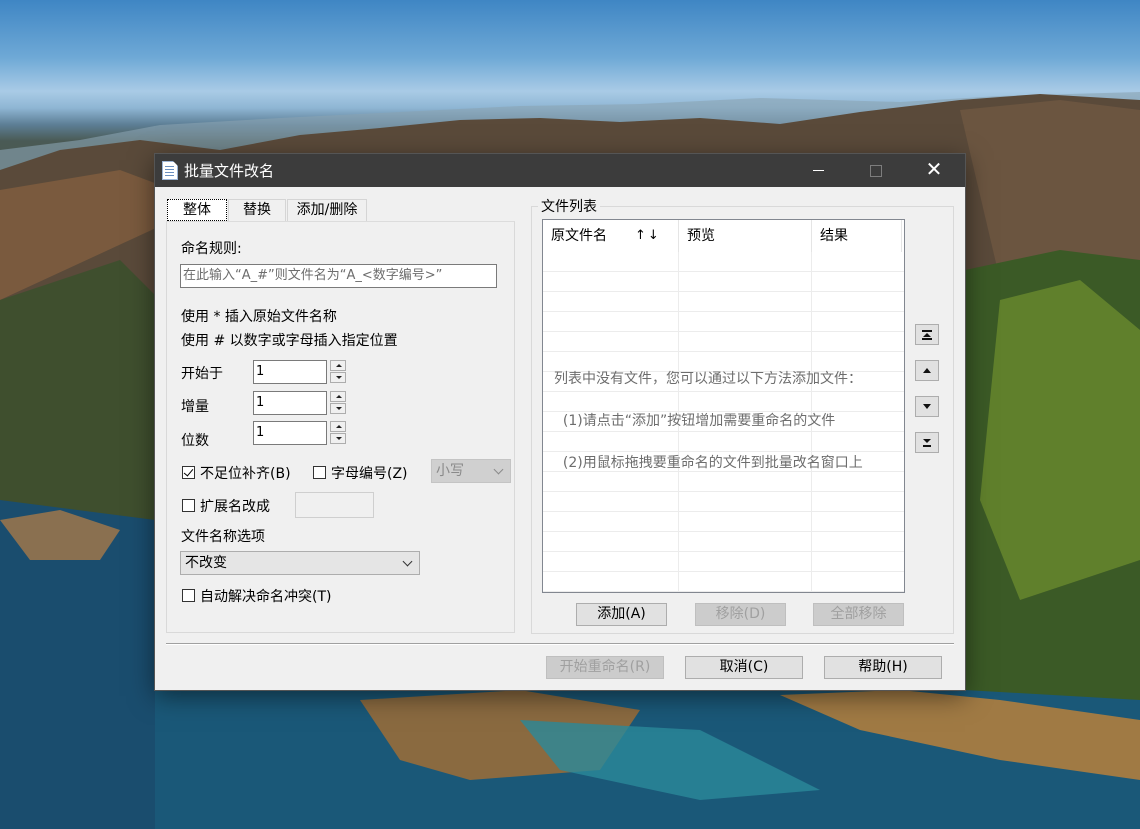 The image size is (1140, 829). What do you see at coordinates (857, 236) in the screenshot?
I see `column-result: 结果` at bounding box center [857, 236].